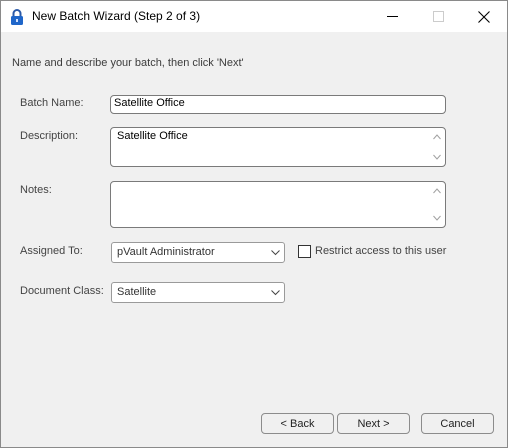  What do you see at coordinates (278, 204) in the screenshot?
I see `notes-textarea` at bounding box center [278, 204].